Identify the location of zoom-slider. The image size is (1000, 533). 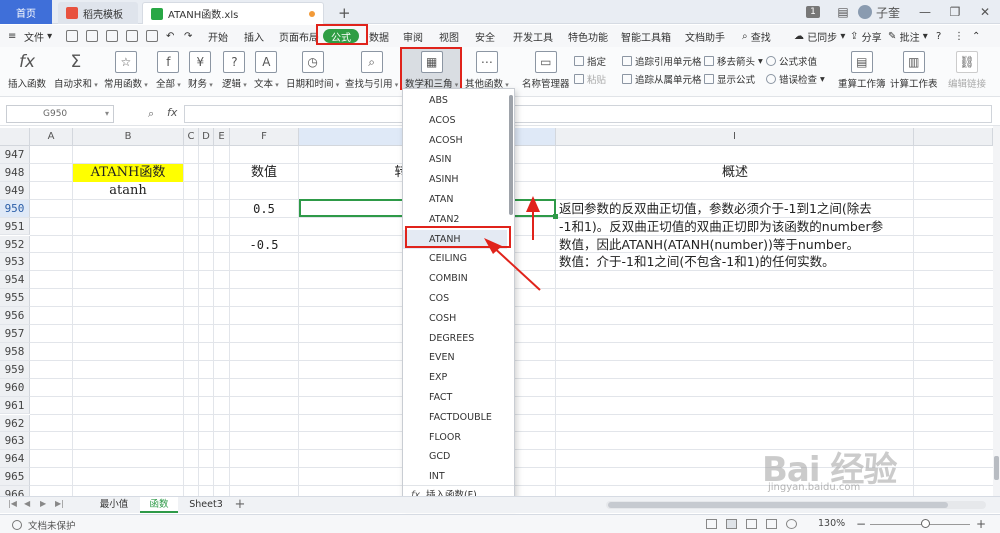
(920, 524).